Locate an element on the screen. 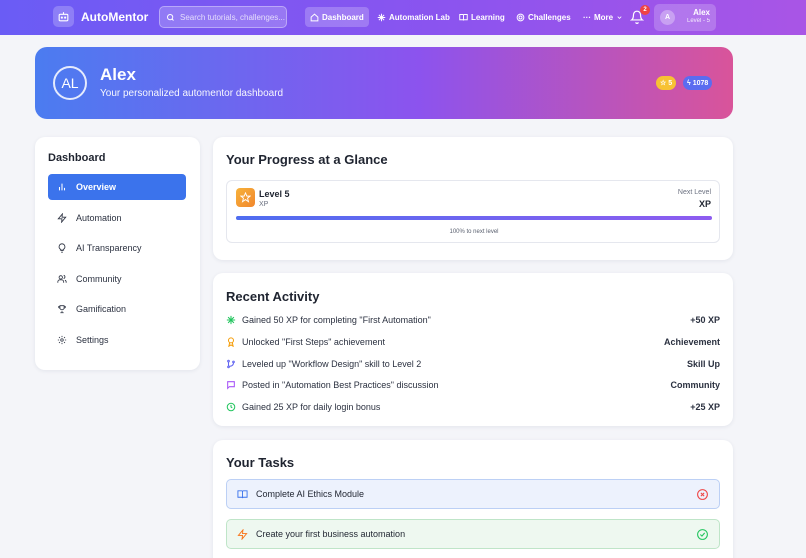 This screenshot has height=558, width=806. activity-text: Gained 25 XP for daily login bonus is located at coordinates (311, 407).